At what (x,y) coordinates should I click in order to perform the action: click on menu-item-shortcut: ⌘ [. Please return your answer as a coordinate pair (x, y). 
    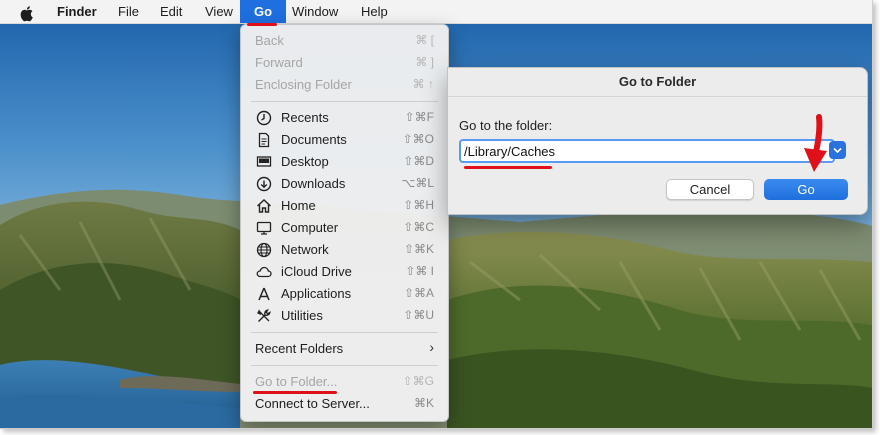
    Looking at the image, I should click on (424, 40).